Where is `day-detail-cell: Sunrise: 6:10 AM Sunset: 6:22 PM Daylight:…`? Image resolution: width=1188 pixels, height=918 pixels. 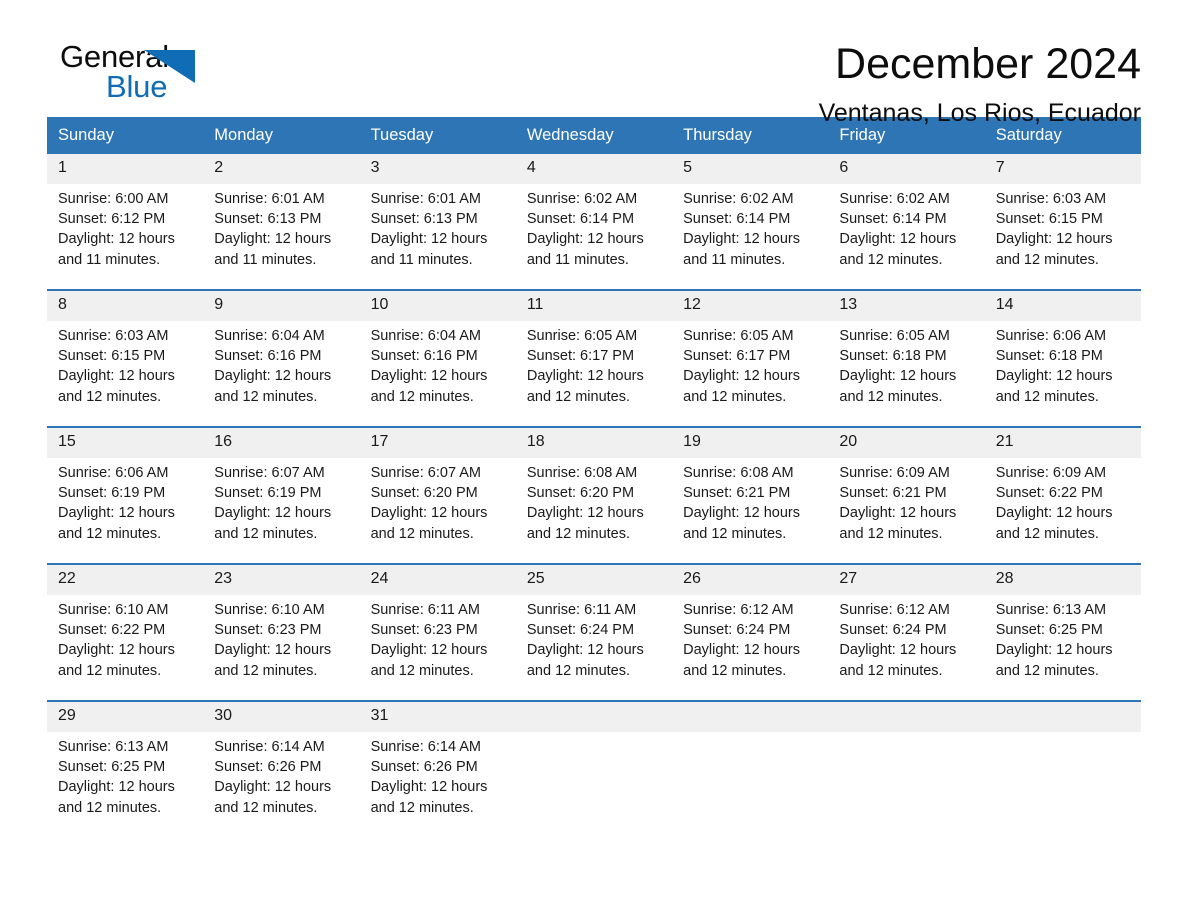 day-detail-cell: Sunrise: 6:10 AM Sunset: 6:22 PM Daylight:… is located at coordinates (125, 647).